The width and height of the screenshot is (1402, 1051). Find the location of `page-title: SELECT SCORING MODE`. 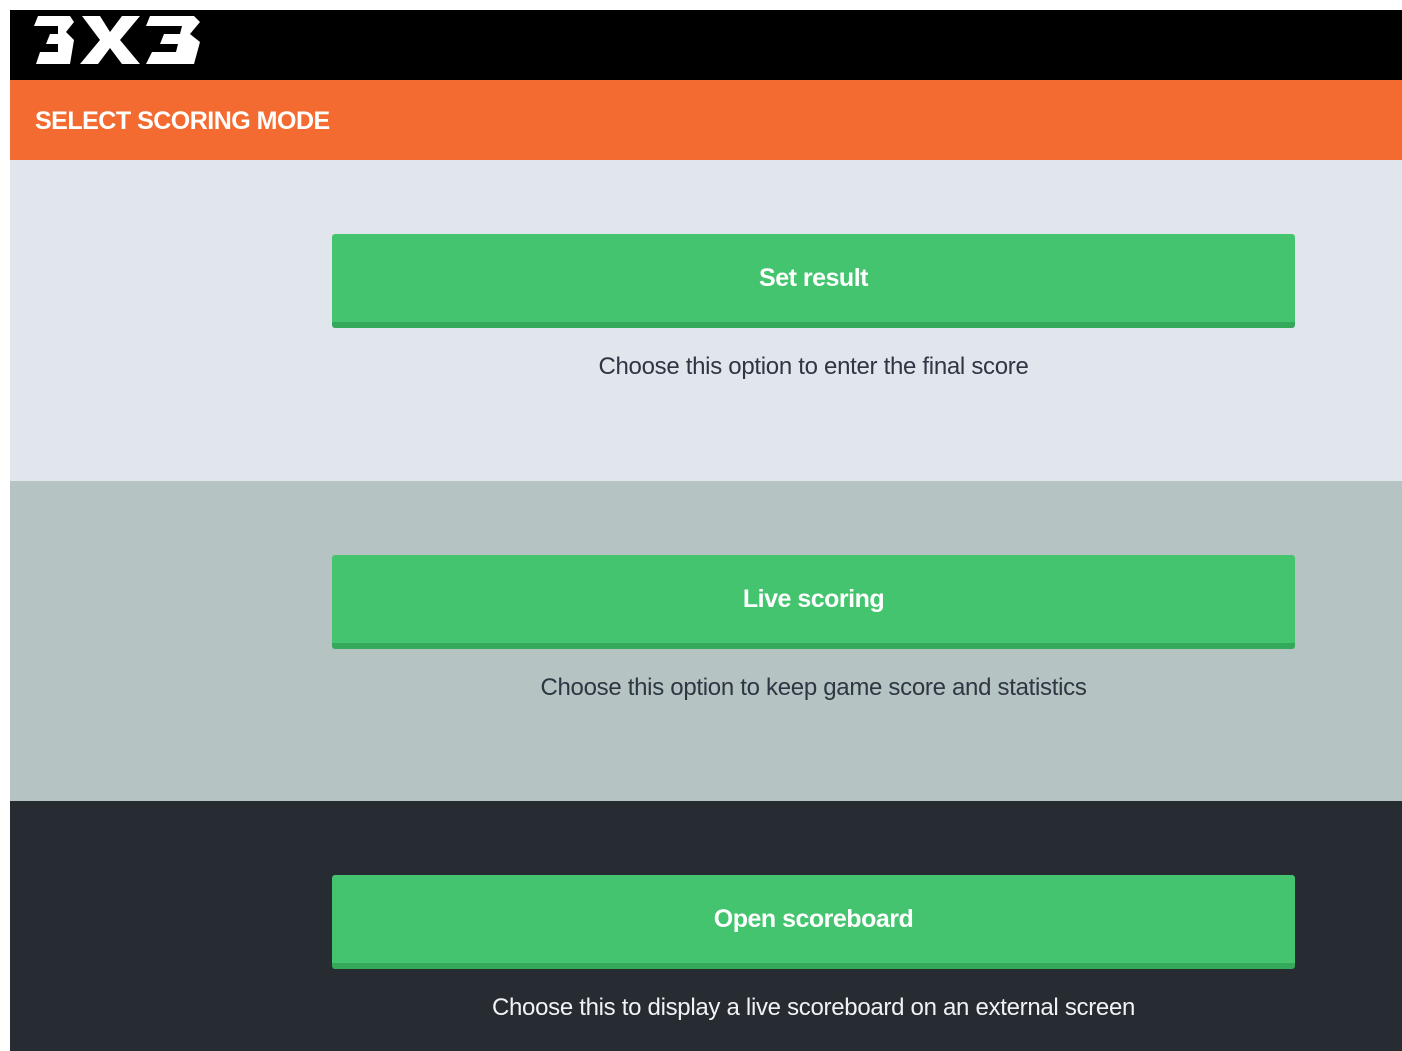

page-title: SELECT SCORING MODE is located at coordinates (182, 121).